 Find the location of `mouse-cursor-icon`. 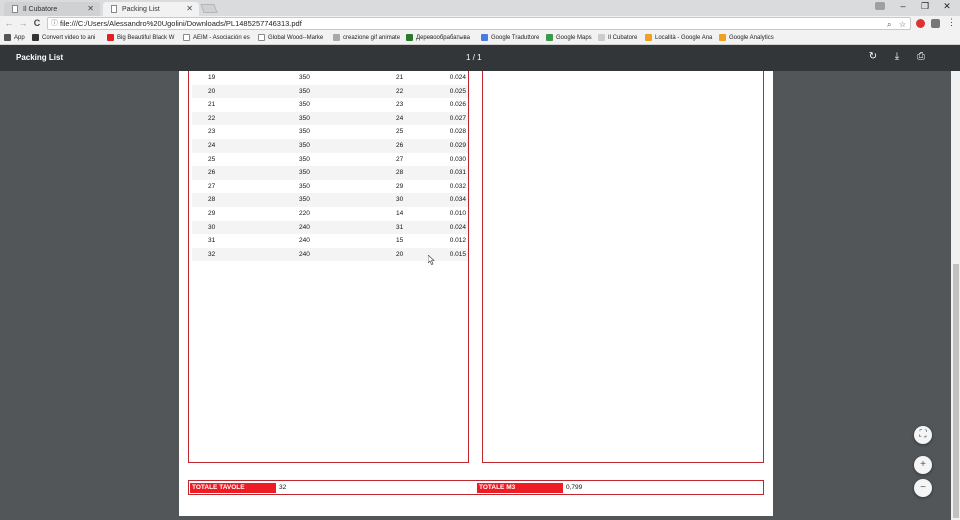

mouse-cursor-icon is located at coordinates (431, 260).